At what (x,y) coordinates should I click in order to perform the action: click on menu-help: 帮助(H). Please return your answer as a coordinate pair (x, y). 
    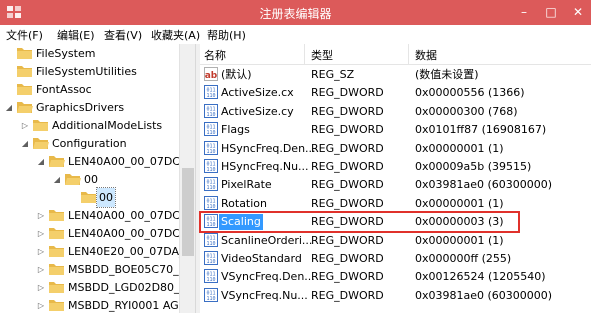
    Looking at the image, I should click on (226, 35).